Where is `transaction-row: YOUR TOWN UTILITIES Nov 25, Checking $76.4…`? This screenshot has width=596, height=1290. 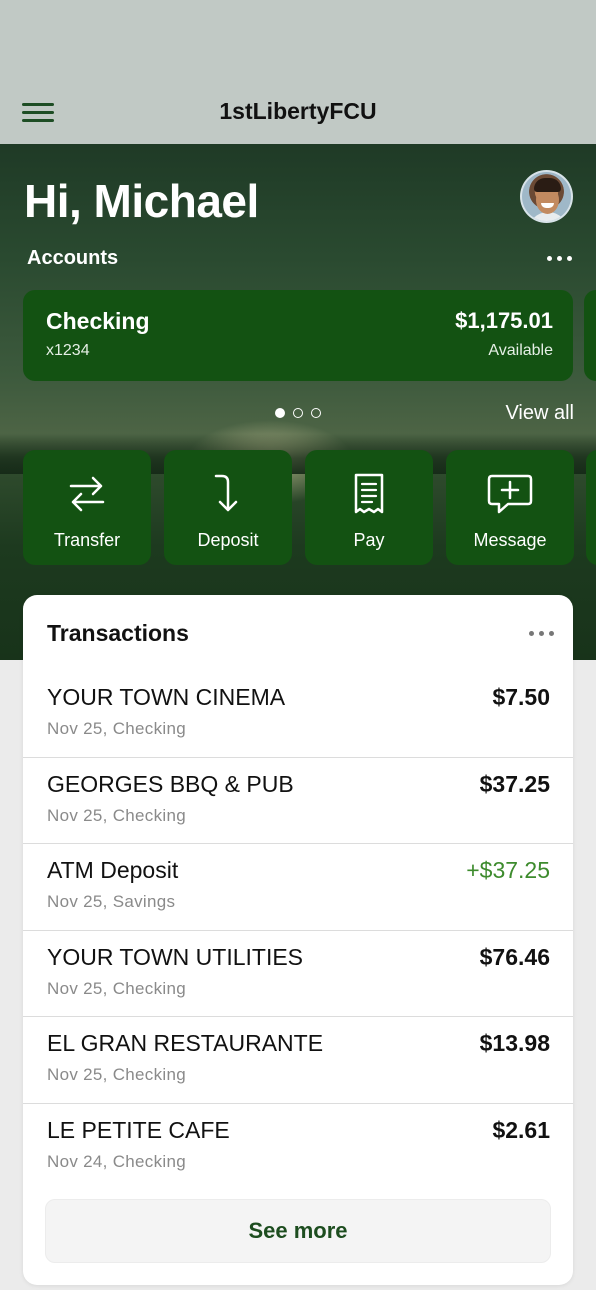
transaction-row: YOUR TOWN UTILITIES Nov 25, Checking $76.4… is located at coordinates (298, 972).